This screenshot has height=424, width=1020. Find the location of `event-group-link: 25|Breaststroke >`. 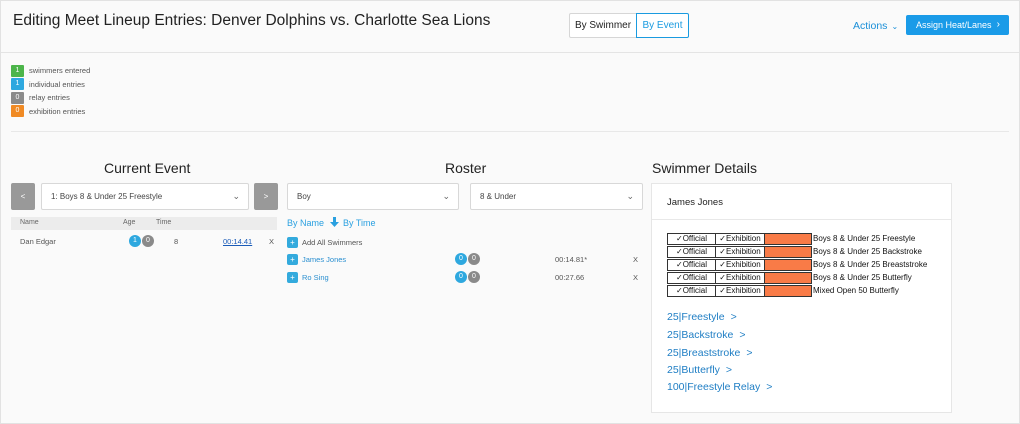

event-group-link: 25|Breaststroke > is located at coordinates (710, 353).